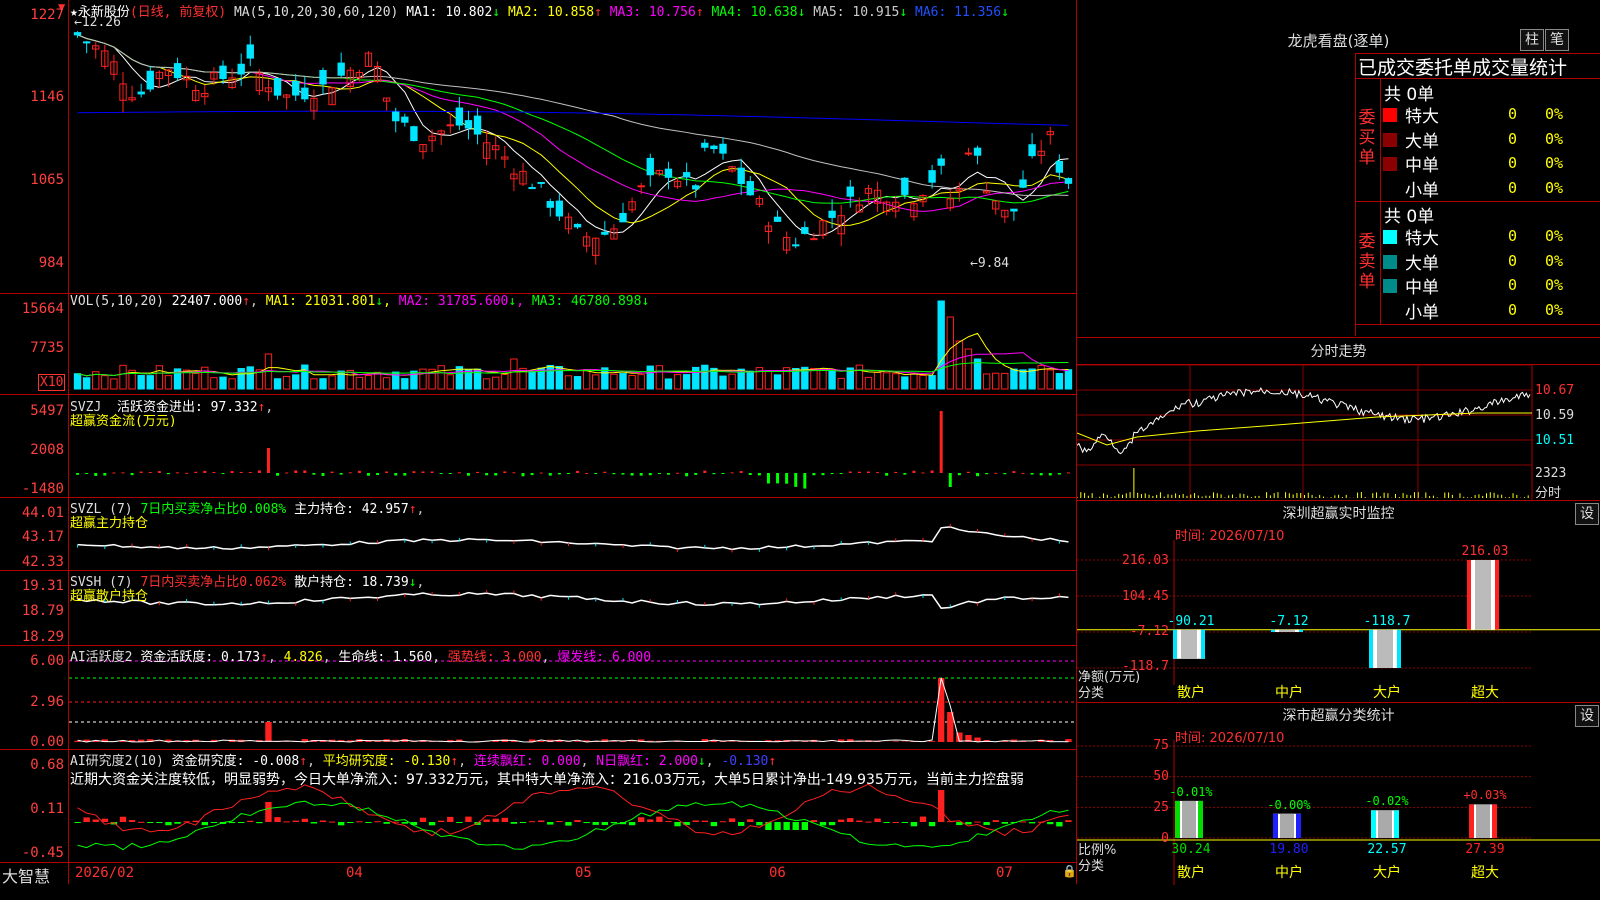  I want to click on category-label: 大户, so click(1387, 873).